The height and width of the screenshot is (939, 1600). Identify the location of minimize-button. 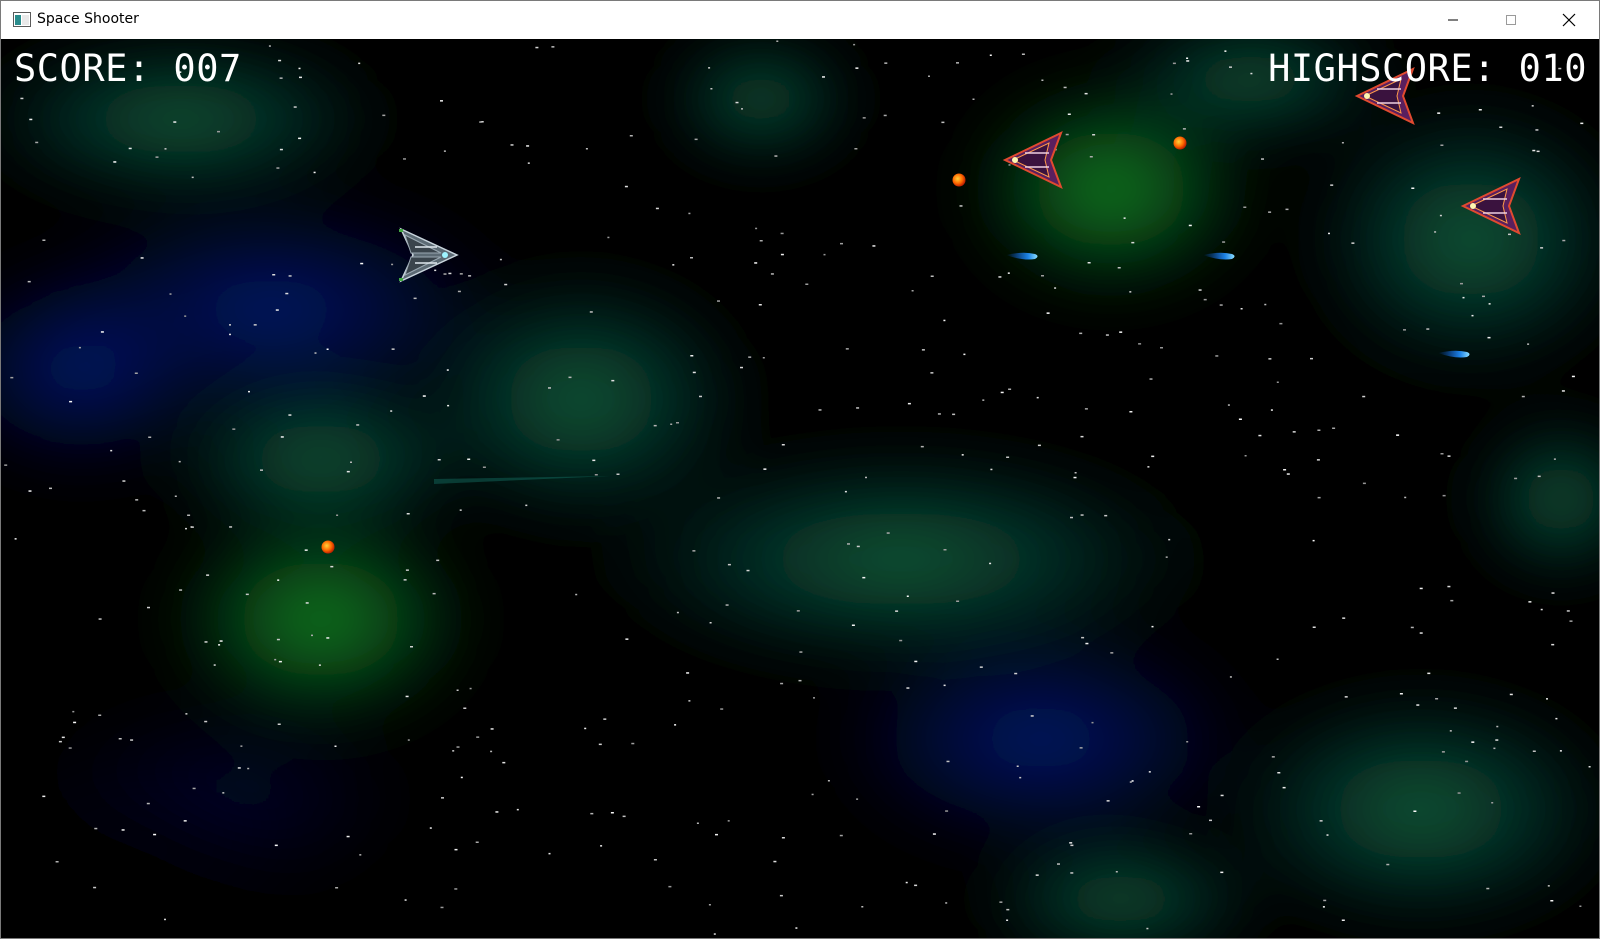
(1453, 20).